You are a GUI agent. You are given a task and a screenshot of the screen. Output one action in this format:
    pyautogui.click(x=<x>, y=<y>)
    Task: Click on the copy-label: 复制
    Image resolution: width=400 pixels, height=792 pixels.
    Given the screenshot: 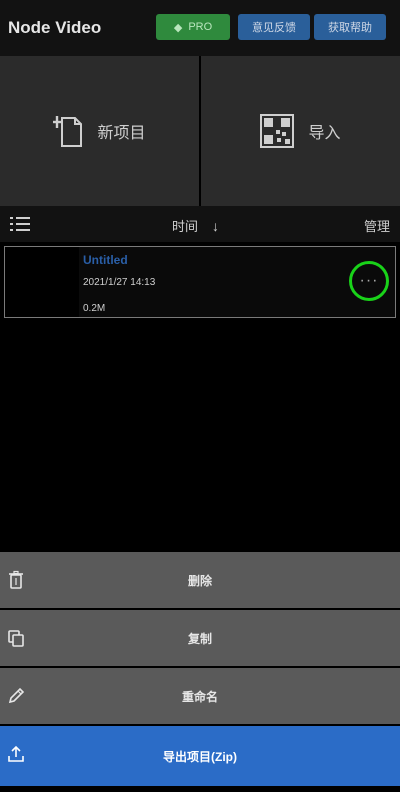 What is the action you would take?
    pyautogui.click(x=199, y=638)
    